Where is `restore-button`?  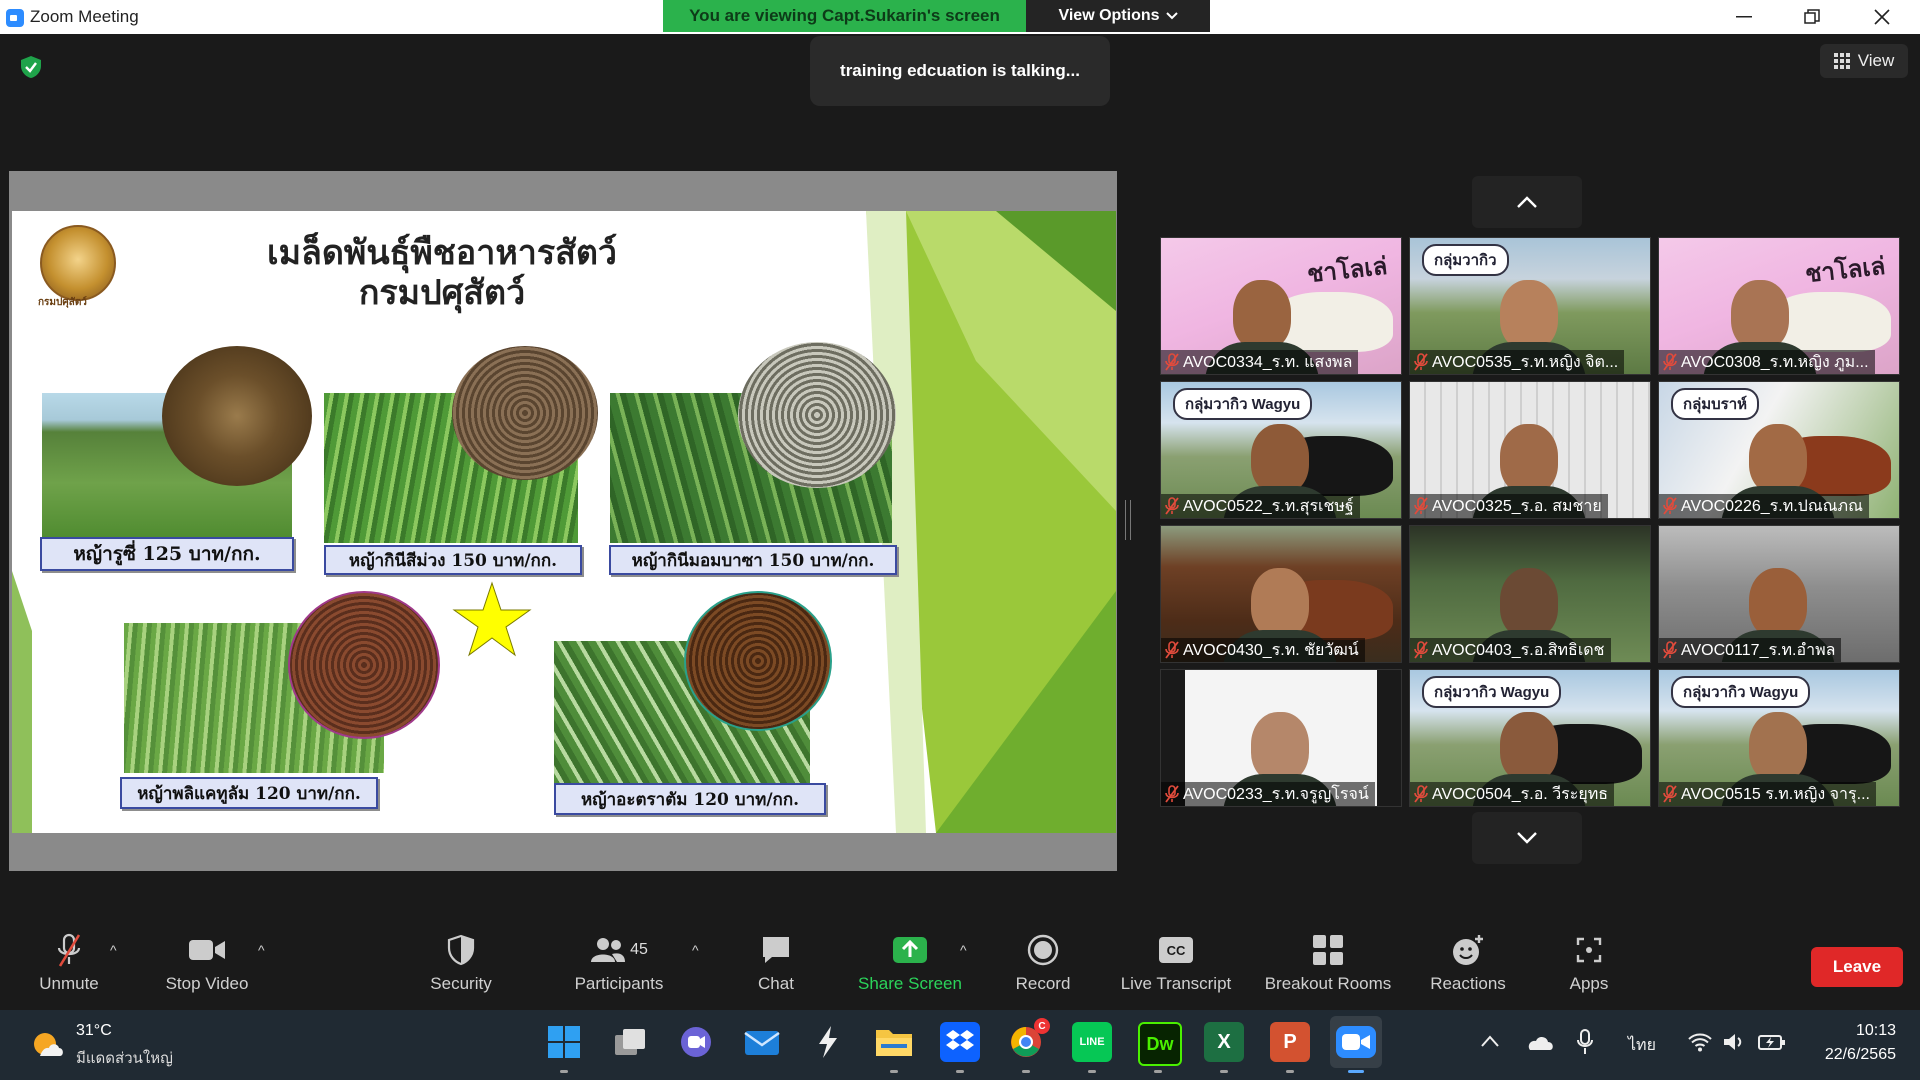
restore-button is located at coordinates (1812, 17).